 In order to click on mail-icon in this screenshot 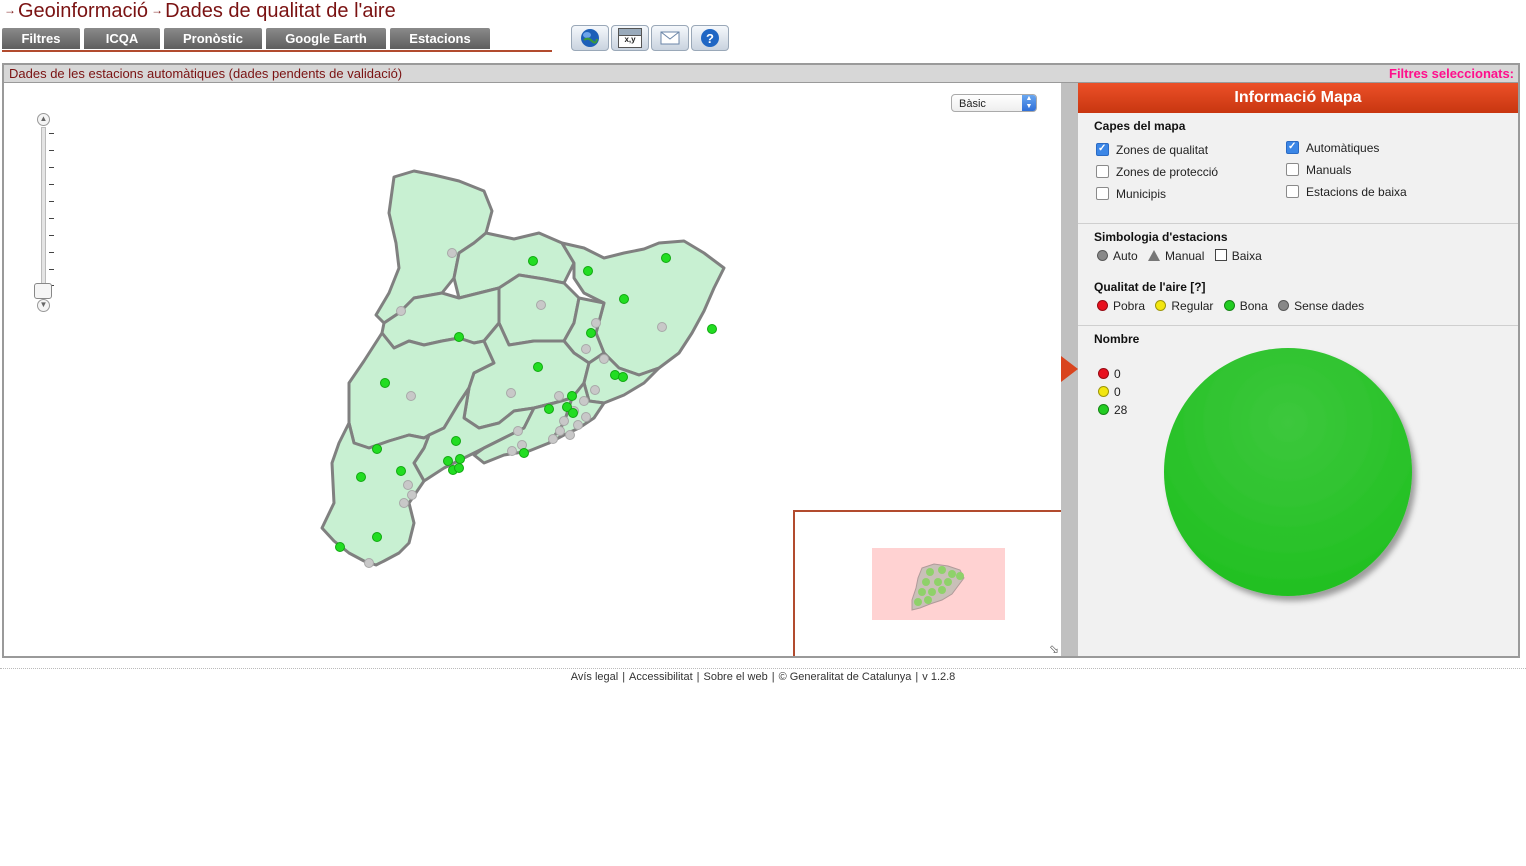, I will do `click(670, 38)`.